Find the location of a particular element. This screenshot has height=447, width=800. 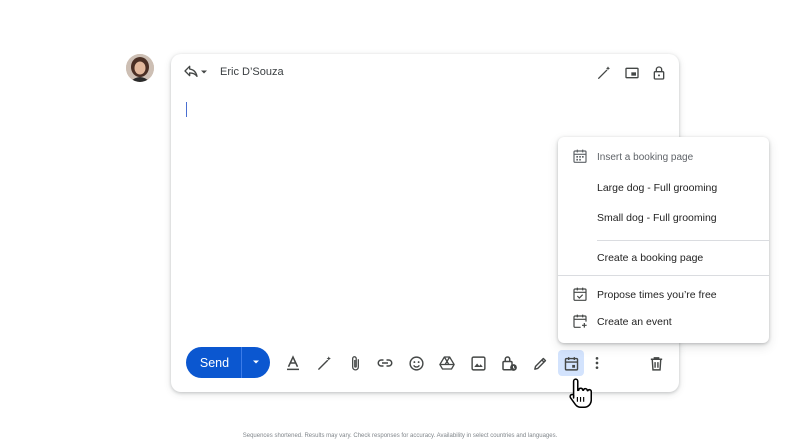

photo-icon is located at coordinates (478, 363).